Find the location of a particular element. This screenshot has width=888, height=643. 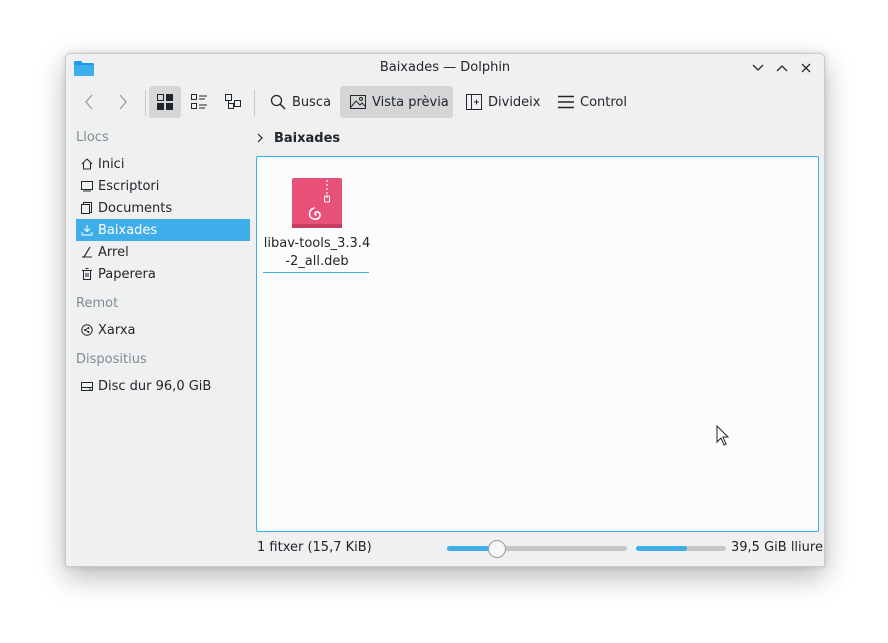

breadcrumb-current: Baixades is located at coordinates (307, 138).